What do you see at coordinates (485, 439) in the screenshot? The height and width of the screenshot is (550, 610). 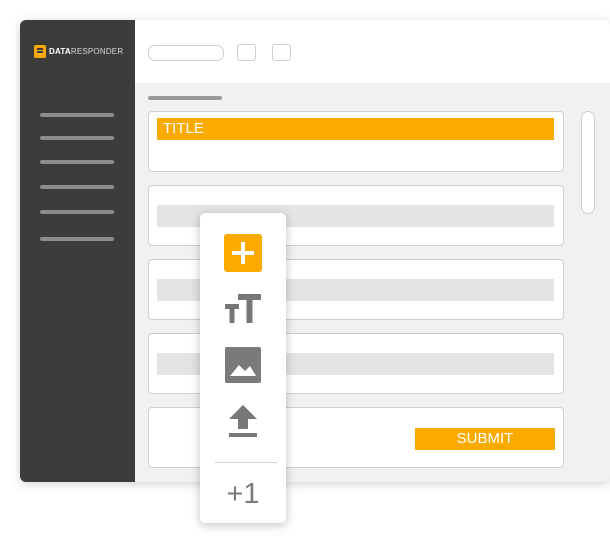 I see `submit-button: SUBMIT` at bounding box center [485, 439].